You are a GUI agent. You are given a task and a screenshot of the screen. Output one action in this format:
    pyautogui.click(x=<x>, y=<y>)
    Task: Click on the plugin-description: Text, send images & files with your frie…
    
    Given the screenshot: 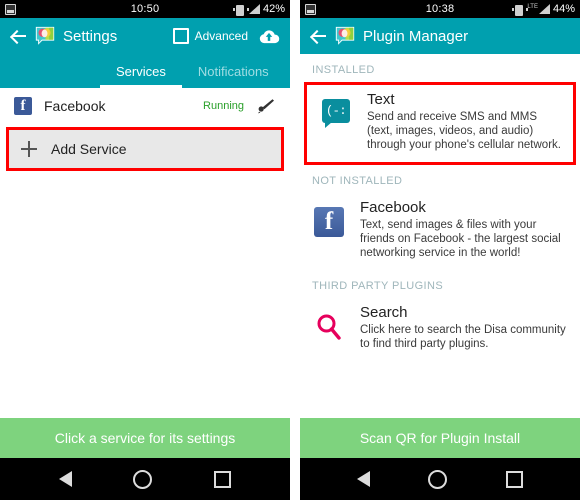 What is the action you would take?
    pyautogui.click(x=460, y=239)
    